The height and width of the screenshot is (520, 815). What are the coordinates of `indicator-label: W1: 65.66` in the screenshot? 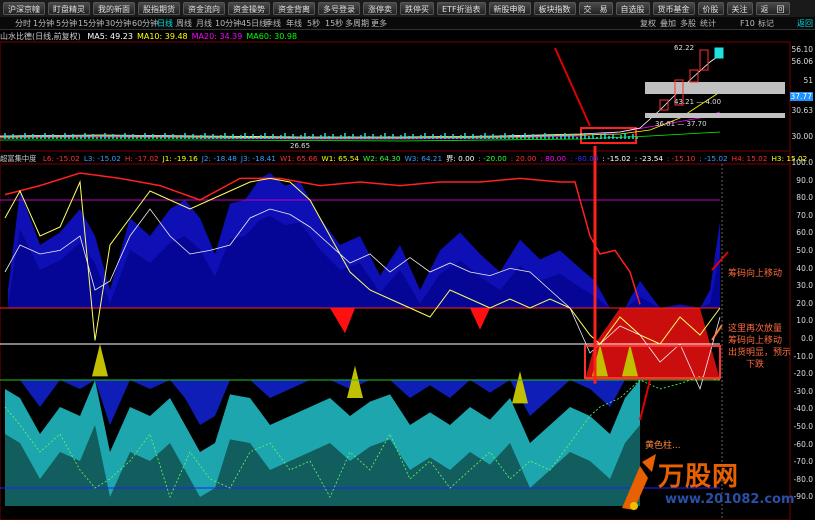 It's located at (298, 158).